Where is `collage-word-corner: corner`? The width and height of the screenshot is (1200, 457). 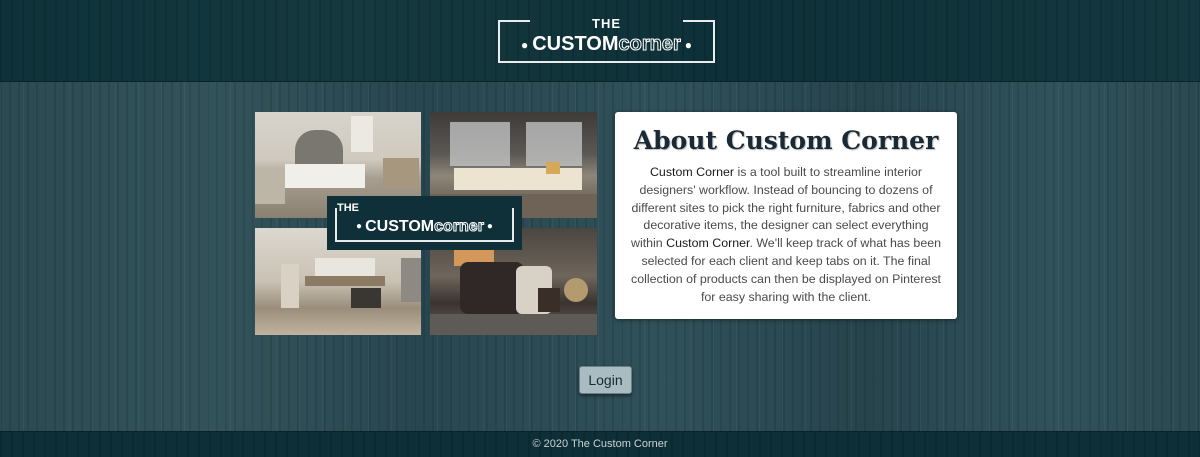 collage-word-corner: corner is located at coordinates (459, 227).